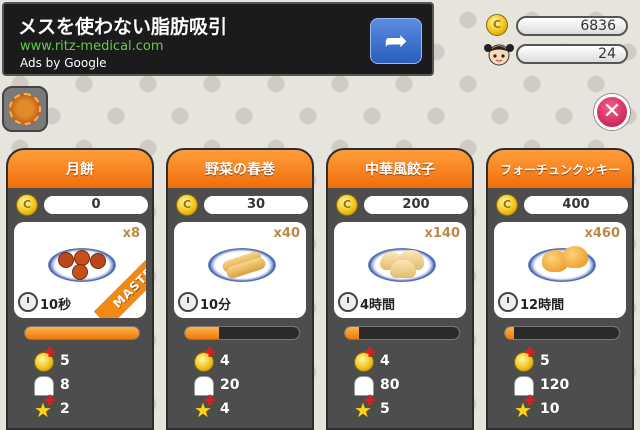 The image size is (640, 430). Describe the element at coordinates (400, 169) in the screenshot. I see `dish-title: 中華風餃子` at that location.